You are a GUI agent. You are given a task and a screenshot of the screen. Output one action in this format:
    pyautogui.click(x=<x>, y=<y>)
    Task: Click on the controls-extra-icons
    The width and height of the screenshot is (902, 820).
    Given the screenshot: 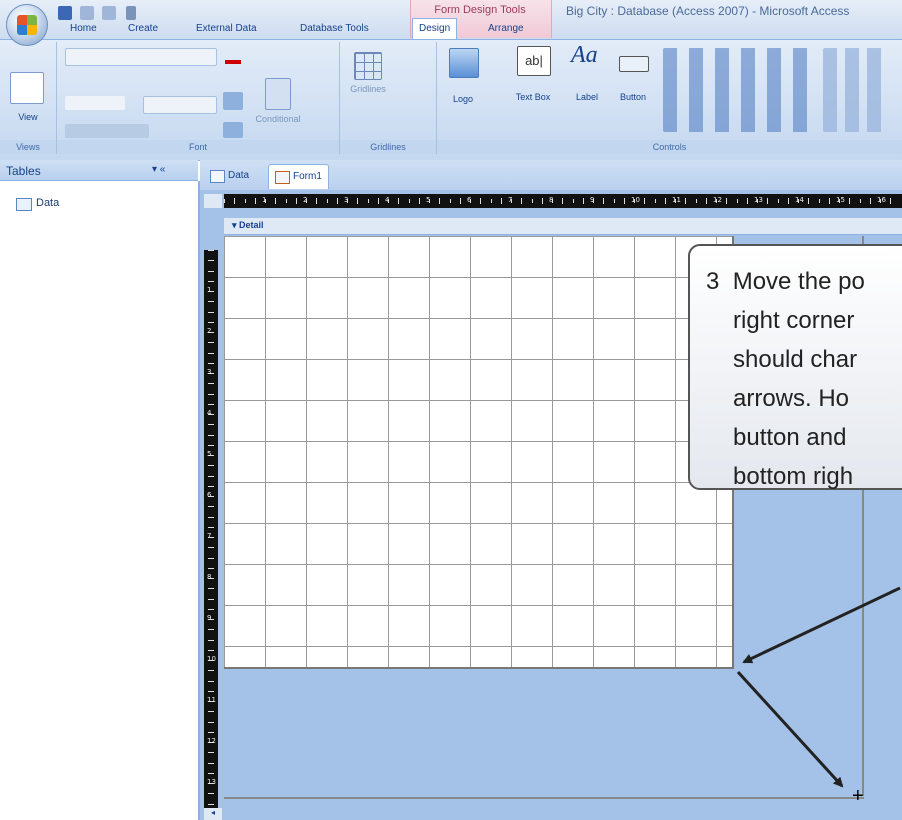 What is the action you would take?
    pyautogui.click(x=853, y=90)
    